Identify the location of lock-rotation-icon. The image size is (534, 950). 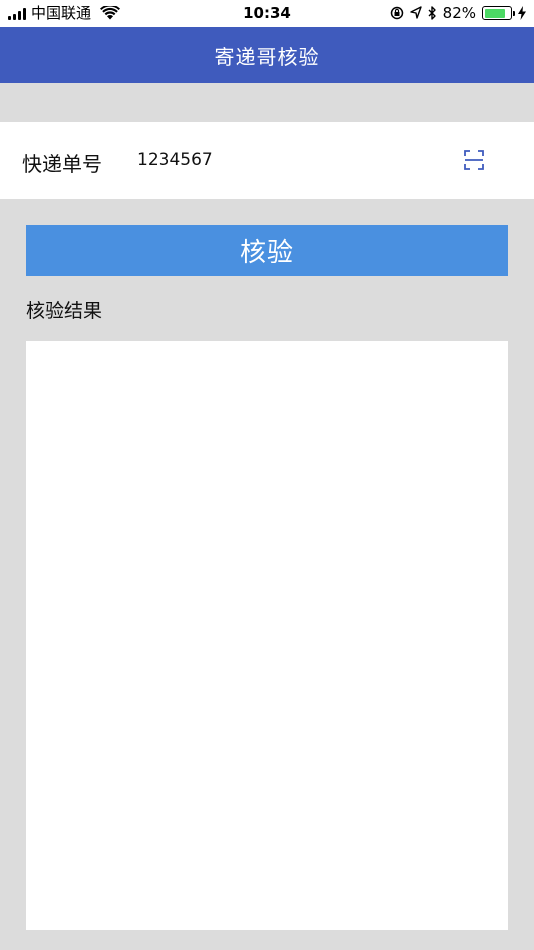
(396, 13).